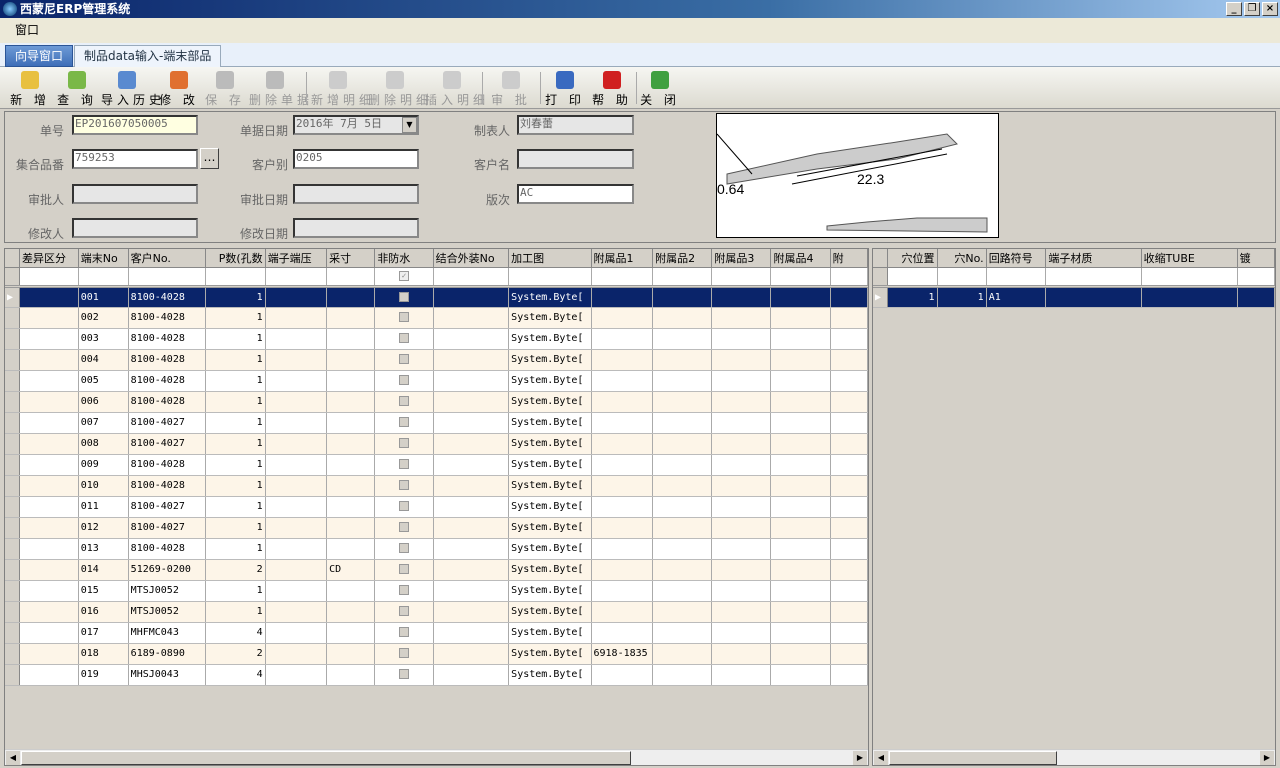  What do you see at coordinates (682, 258) in the screenshot?
I see `column-header: 附属品2` at bounding box center [682, 258].